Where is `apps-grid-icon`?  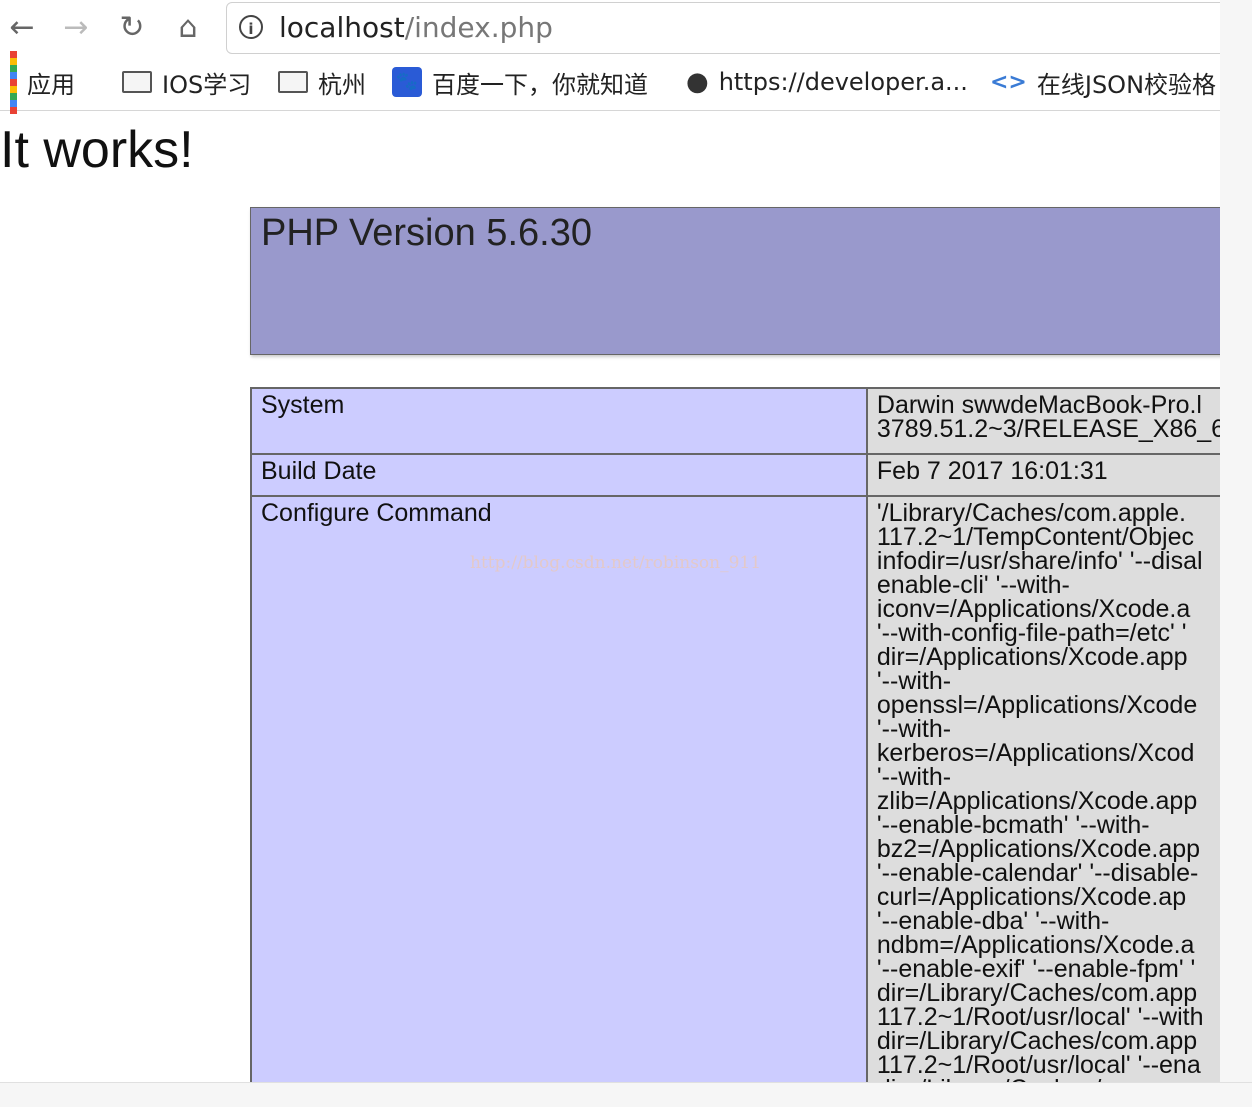 apps-grid-icon is located at coordinates (13, 82).